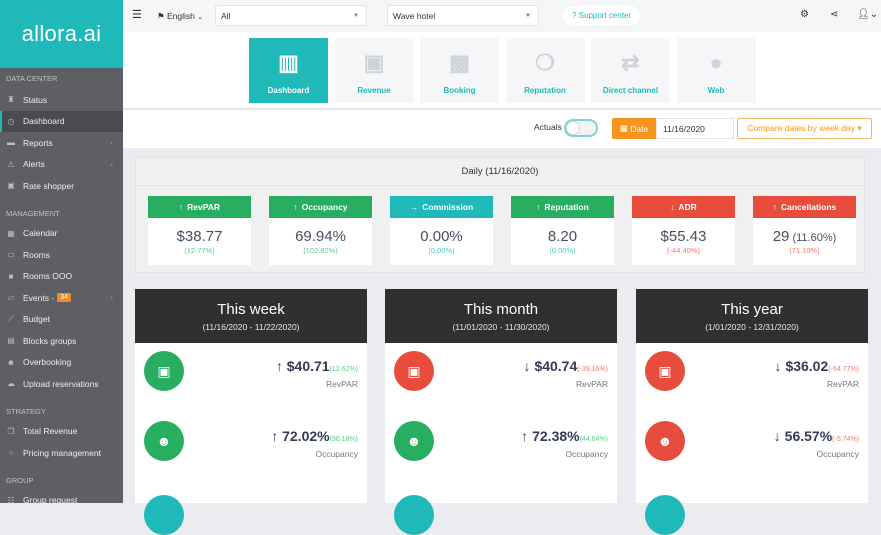  What do you see at coordinates (320, 207) in the screenshot?
I see `kpi-header: ↑ Occupancy` at bounding box center [320, 207].